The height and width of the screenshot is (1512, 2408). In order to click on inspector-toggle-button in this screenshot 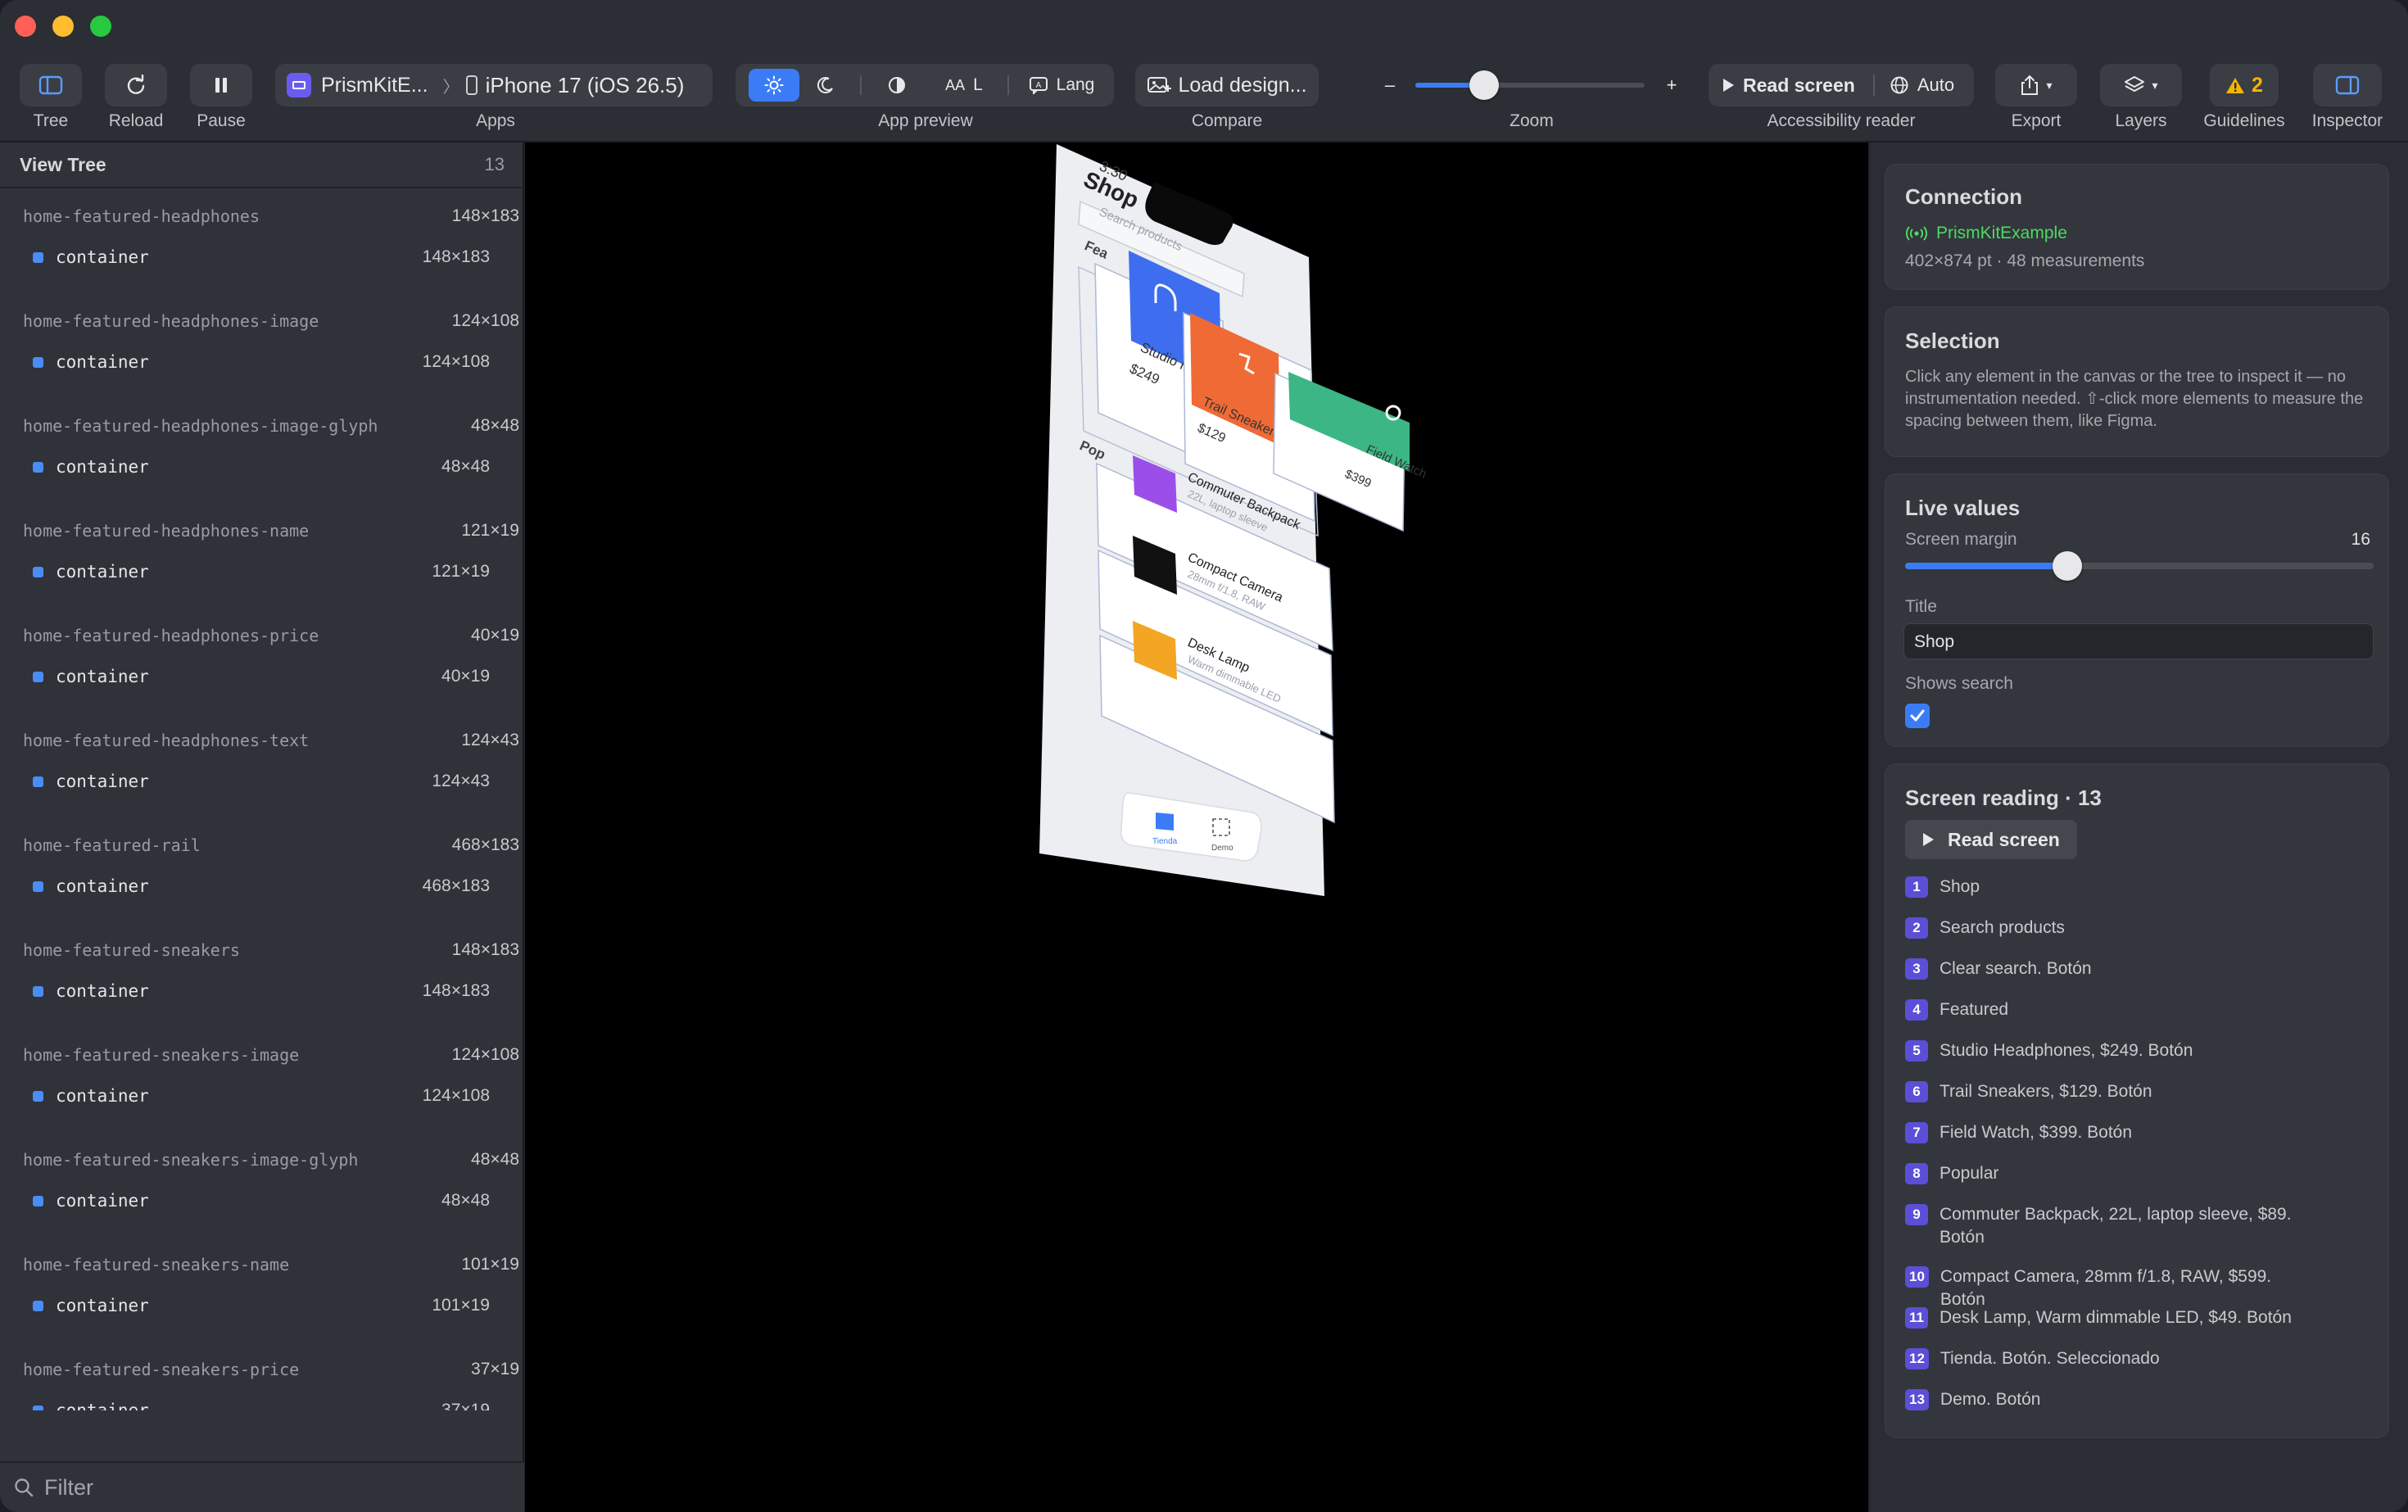, I will do `click(2347, 85)`.